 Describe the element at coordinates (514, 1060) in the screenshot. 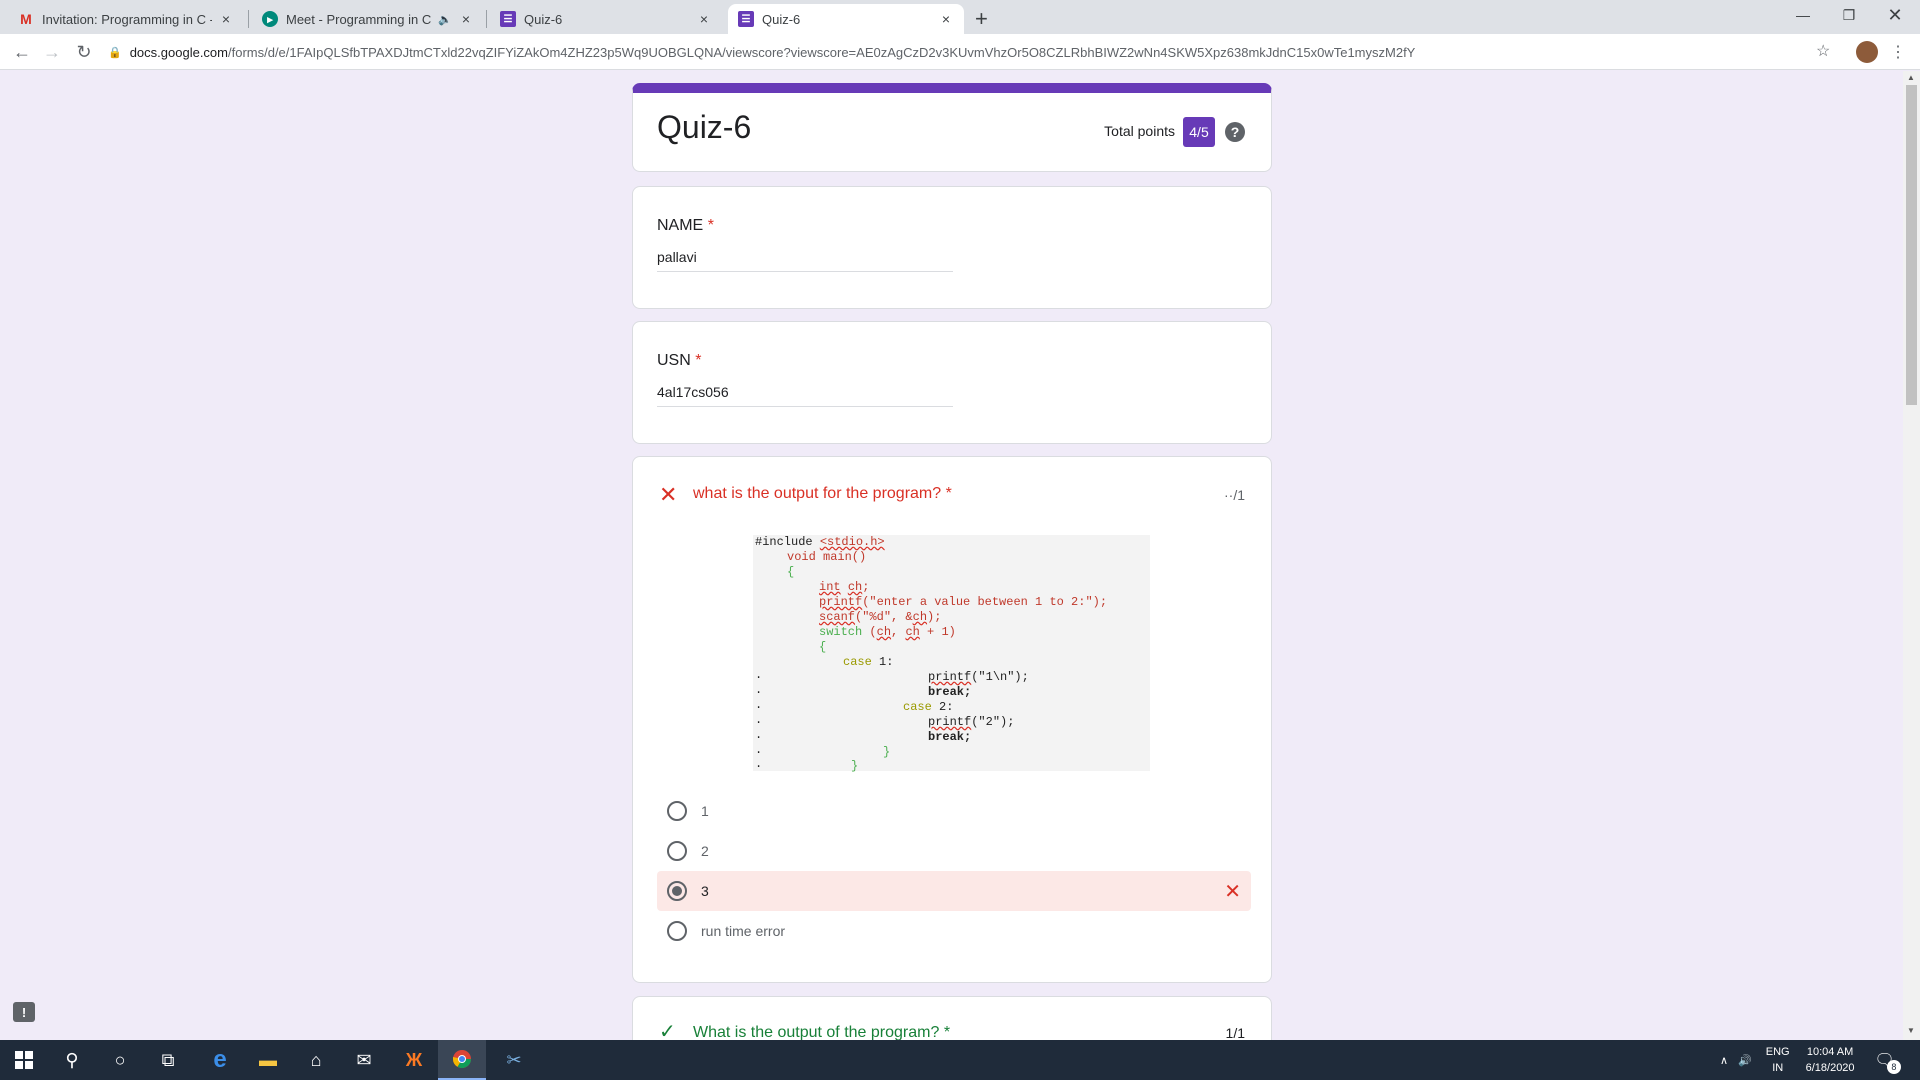

I see `snipping-tool-icon: ✂` at that location.